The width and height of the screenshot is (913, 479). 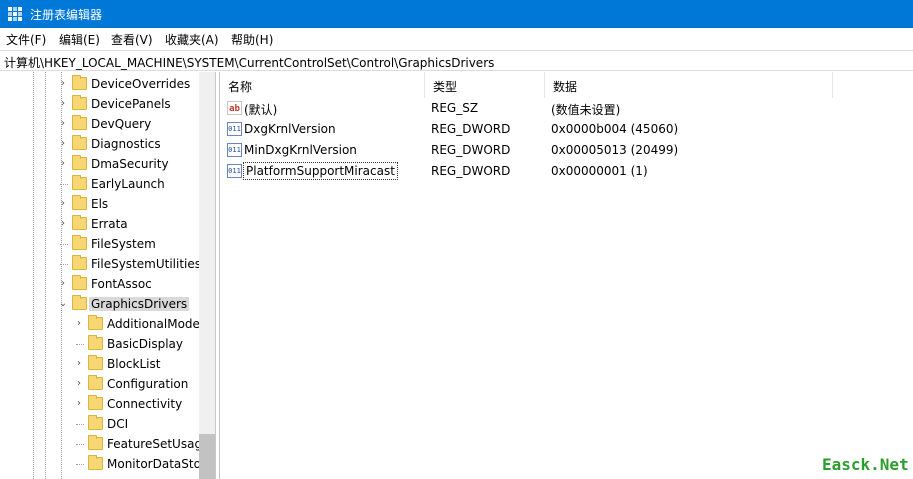 What do you see at coordinates (26, 39) in the screenshot?
I see `menu-file: 文件(F)` at bounding box center [26, 39].